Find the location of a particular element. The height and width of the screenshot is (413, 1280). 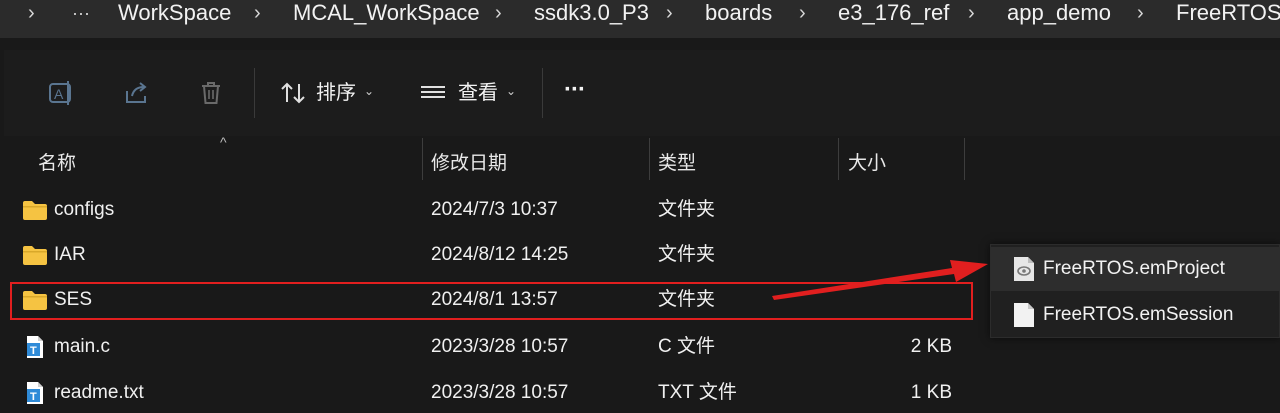

file-type: C 文件 is located at coordinates (687, 346).